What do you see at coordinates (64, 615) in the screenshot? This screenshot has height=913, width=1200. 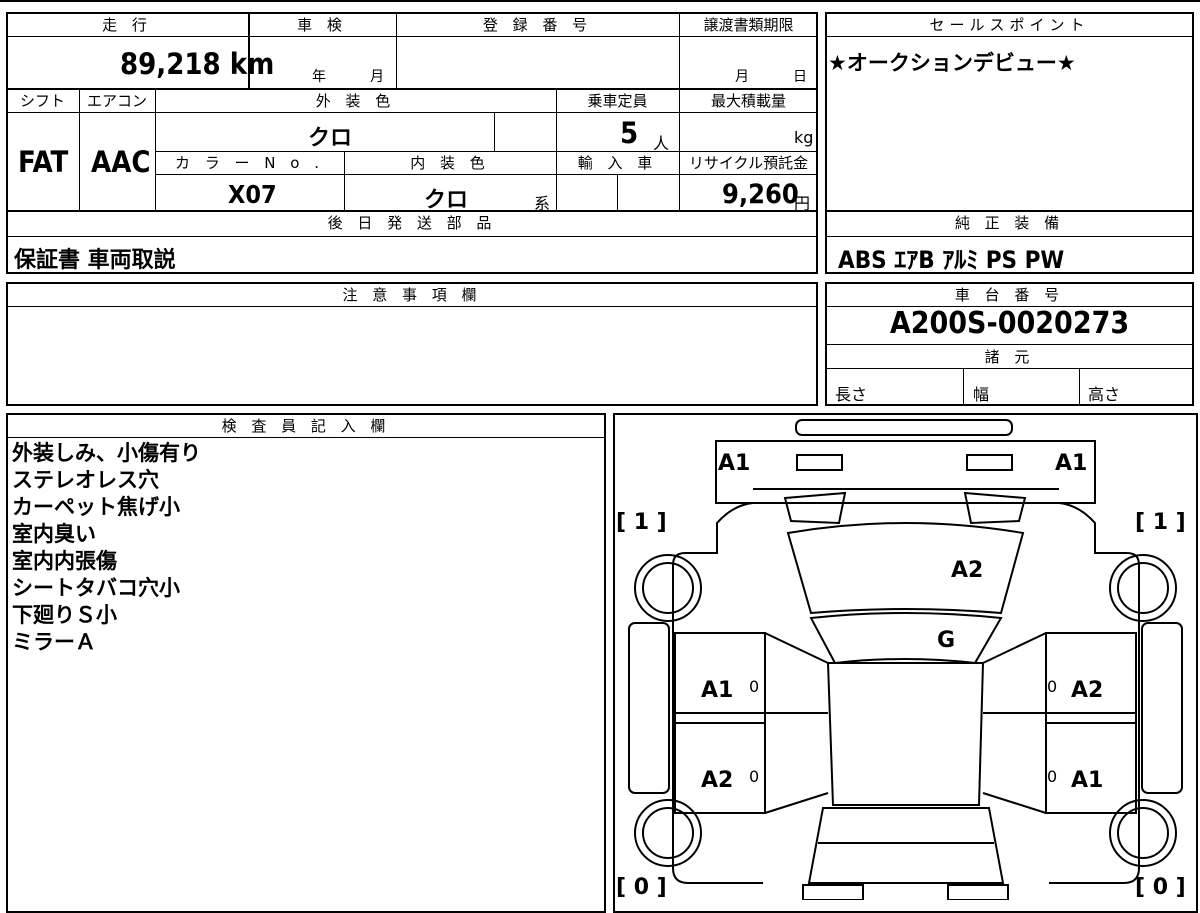 I see `inspector-note: 下廻りＳ小` at bounding box center [64, 615].